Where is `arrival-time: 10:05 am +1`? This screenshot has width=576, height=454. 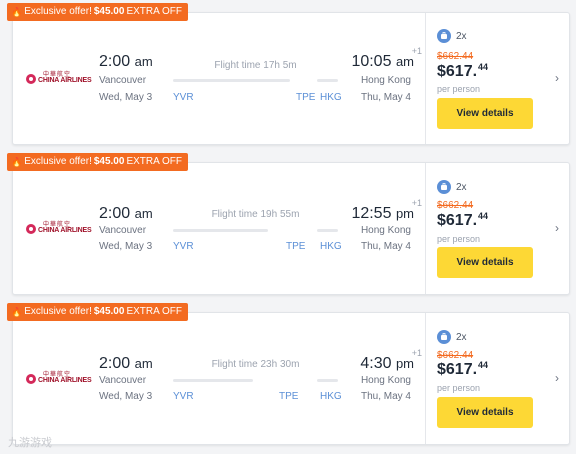
arrival-time: 10:05 am +1 is located at coordinates (386, 58).